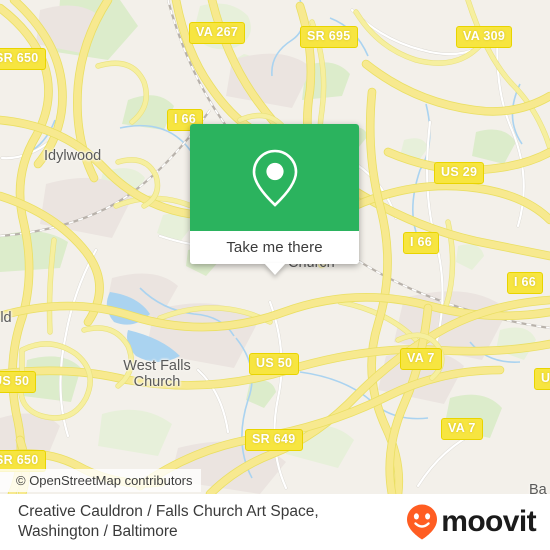 Image resolution: width=550 pixels, height=550 pixels. I want to click on road-shield-us-29: US 29, so click(459, 173).